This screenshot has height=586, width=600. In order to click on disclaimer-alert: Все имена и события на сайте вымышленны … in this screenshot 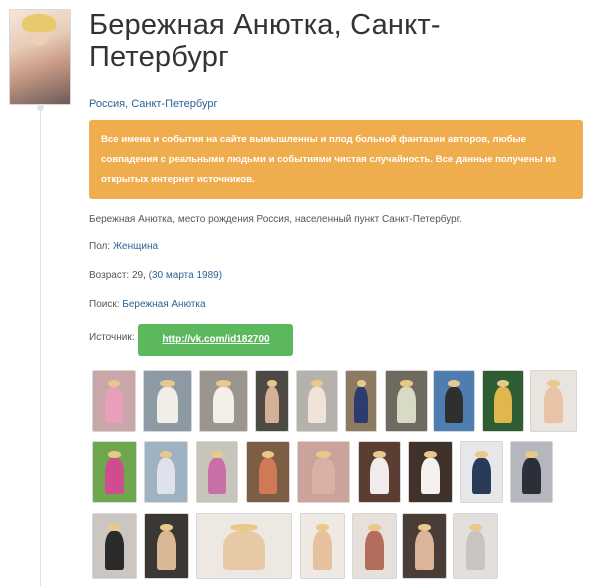, I will do `click(336, 159)`.